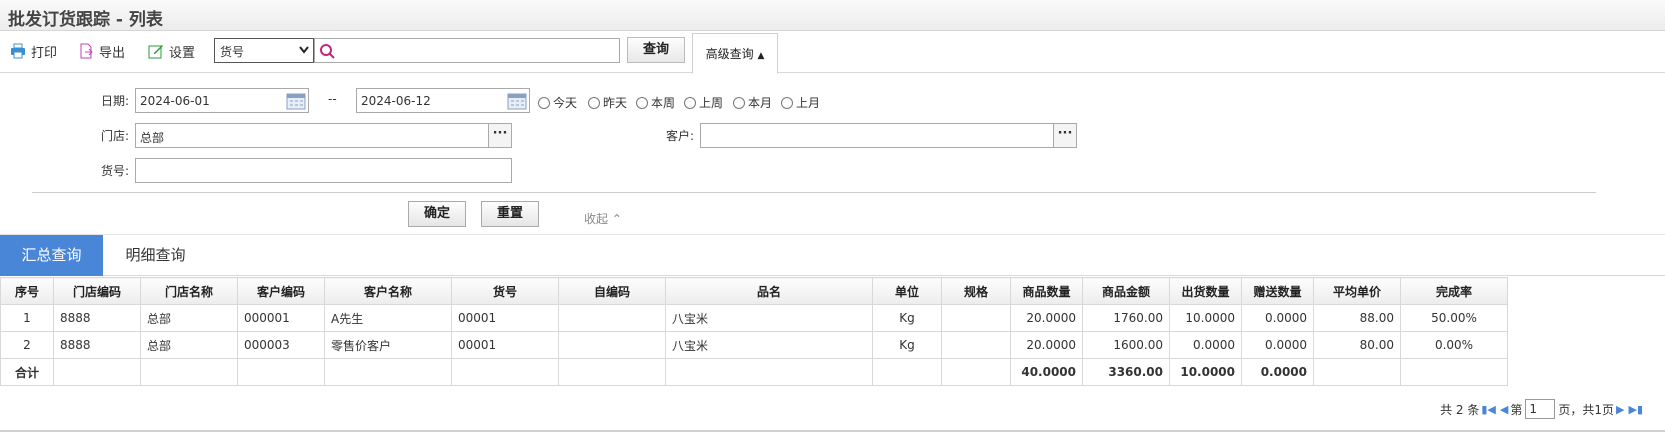  Describe the element at coordinates (27, 345) in the screenshot. I see `cell: 2` at that location.